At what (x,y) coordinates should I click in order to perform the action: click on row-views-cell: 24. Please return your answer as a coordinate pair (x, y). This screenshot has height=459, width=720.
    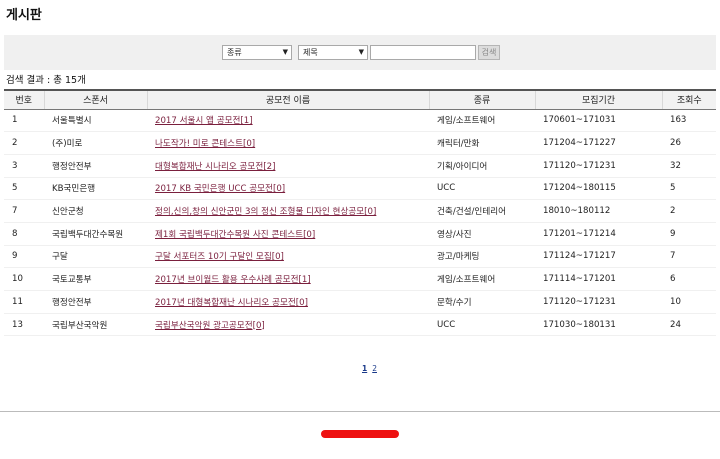
    Looking at the image, I should click on (689, 325).